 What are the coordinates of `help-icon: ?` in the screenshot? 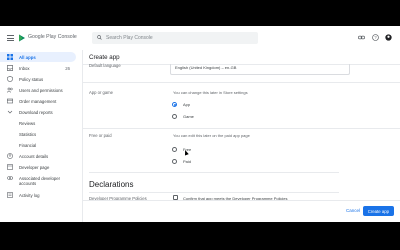 It's located at (375, 37).